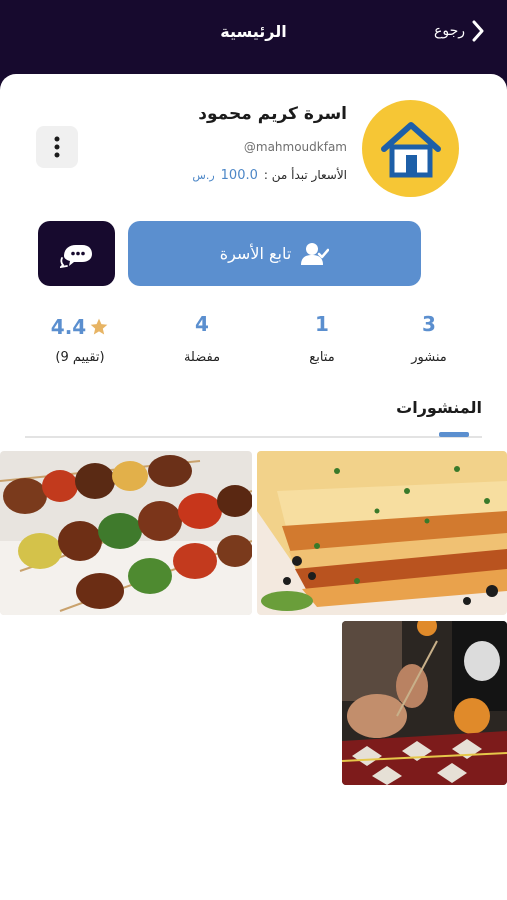 This screenshot has height=900, width=507. I want to click on followers-count: 1, so click(322, 324).